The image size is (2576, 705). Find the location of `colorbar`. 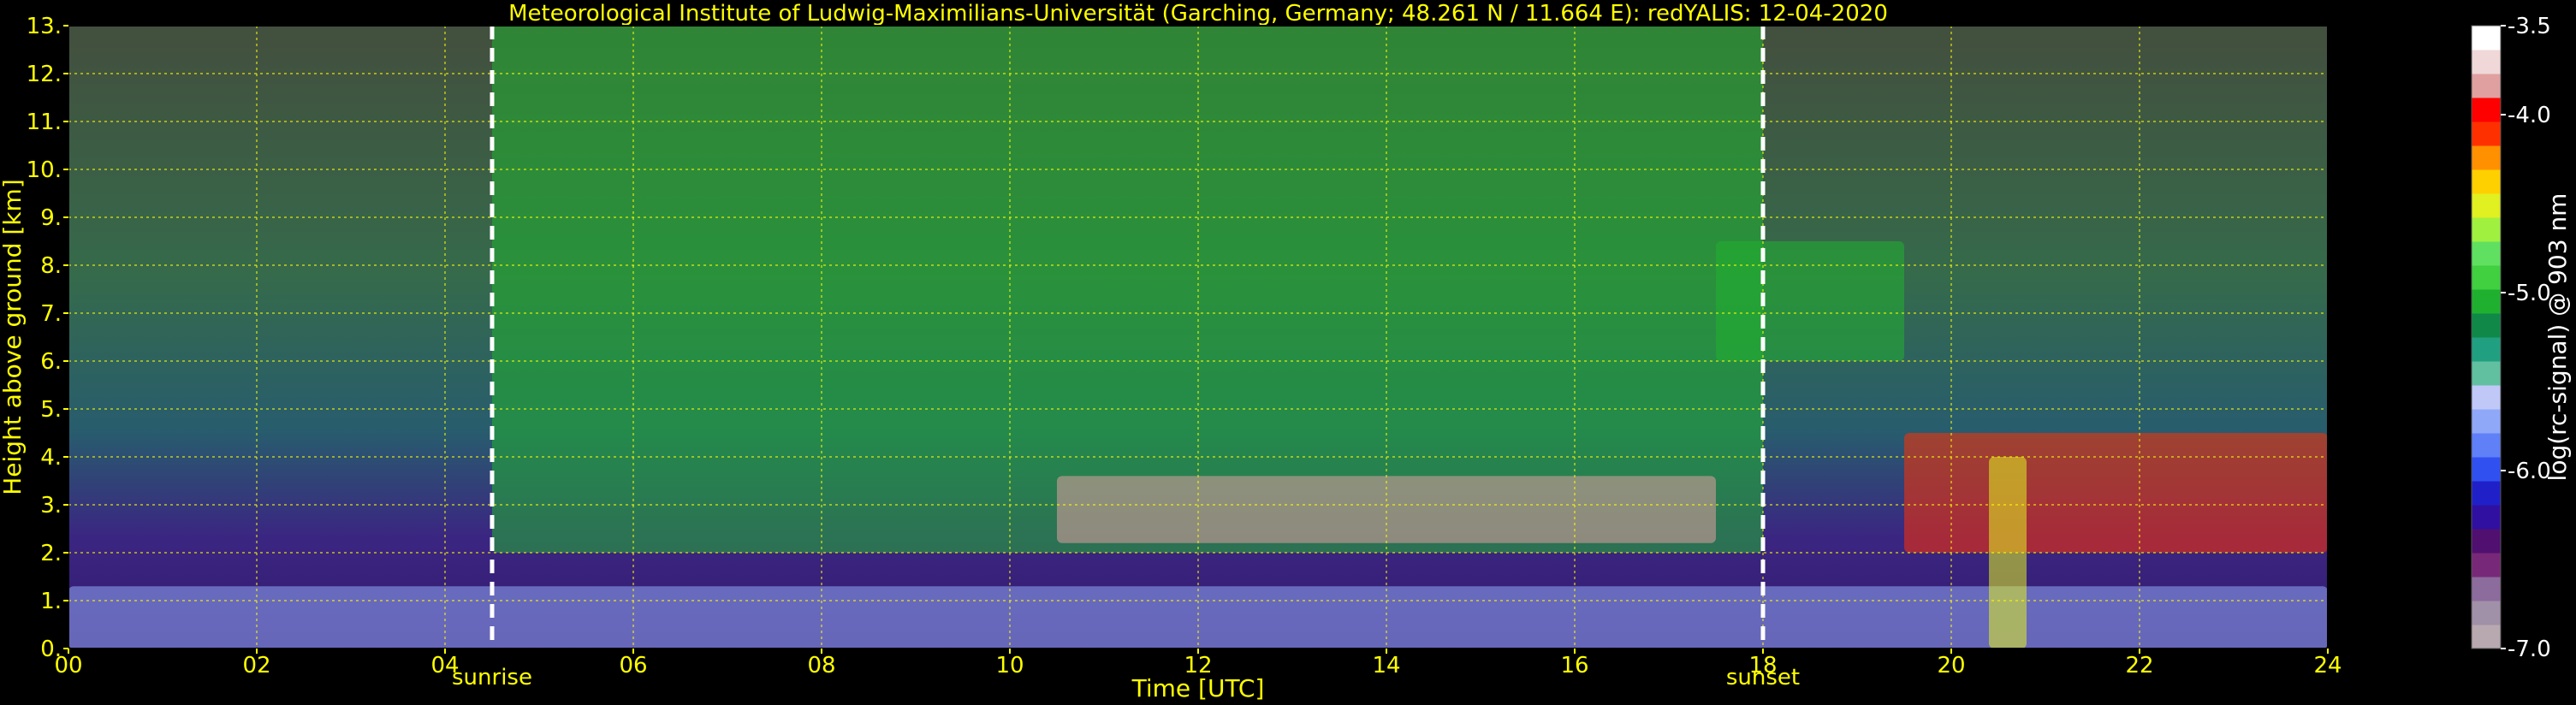

colorbar is located at coordinates (2486, 337).